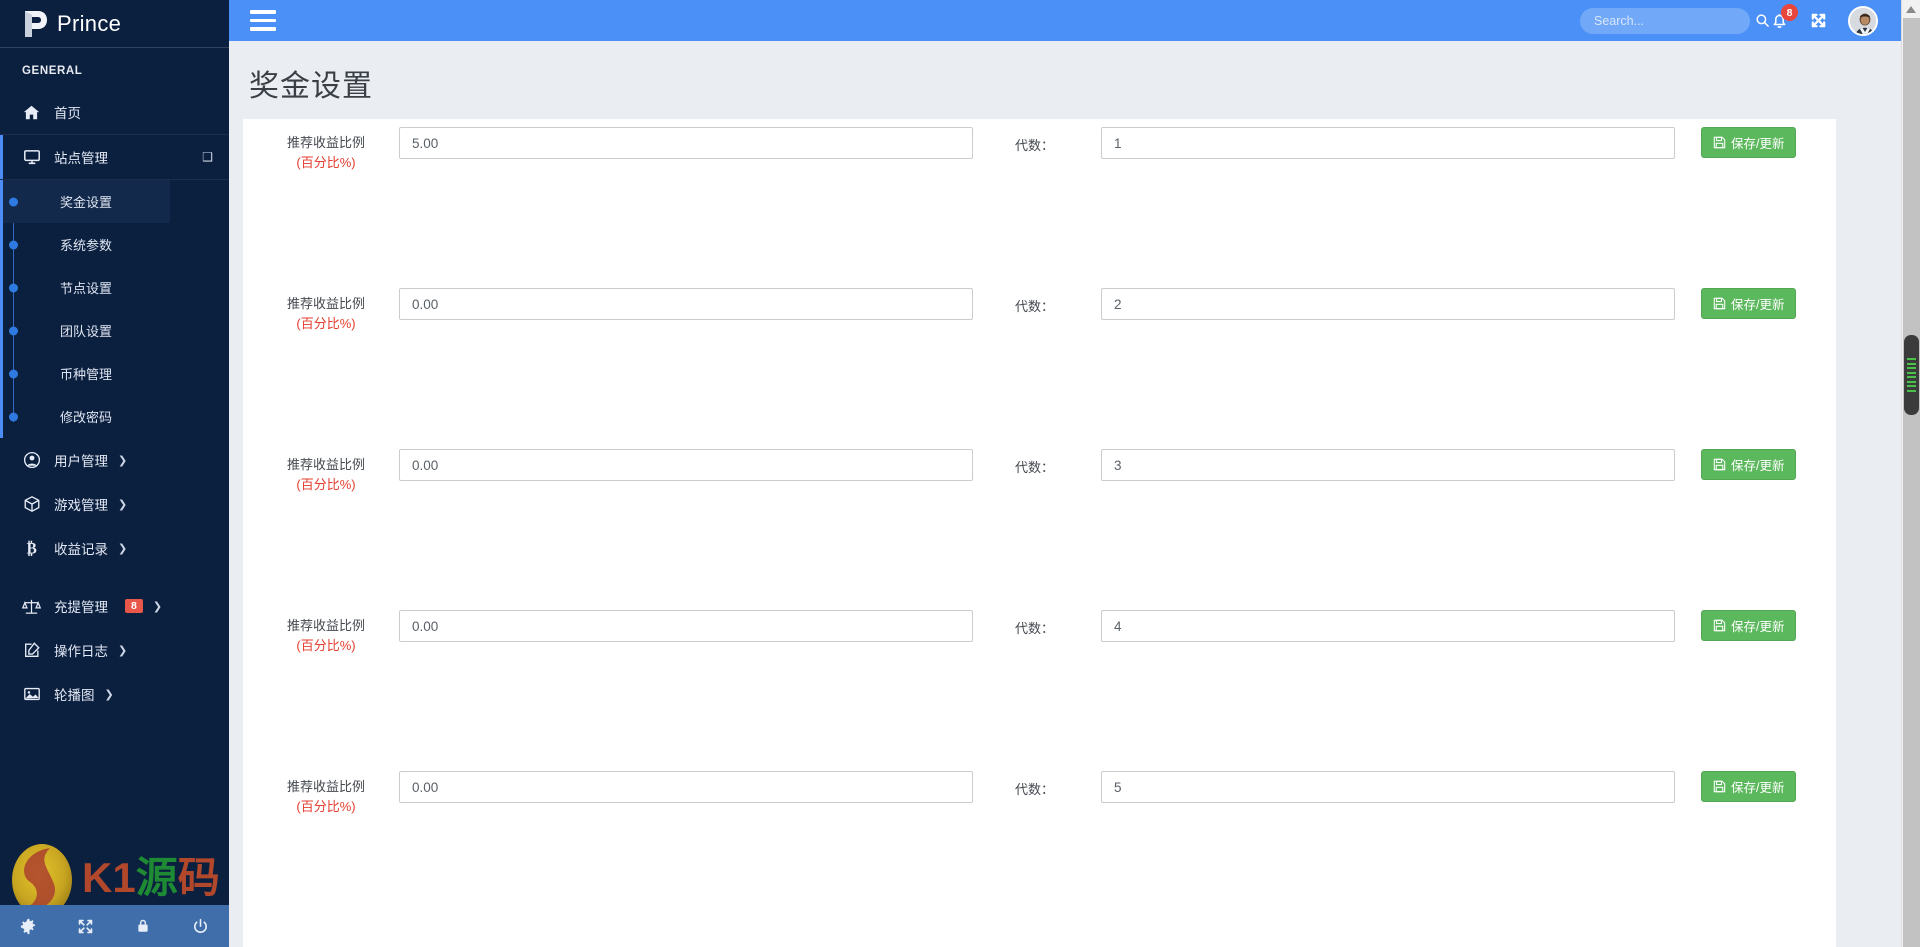 This screenshot has height=947, width=1920. What do you see at coordinates (114, 24) in the screenshot?
I see `brand-logo: Prince` at bounding box center [114, 24].